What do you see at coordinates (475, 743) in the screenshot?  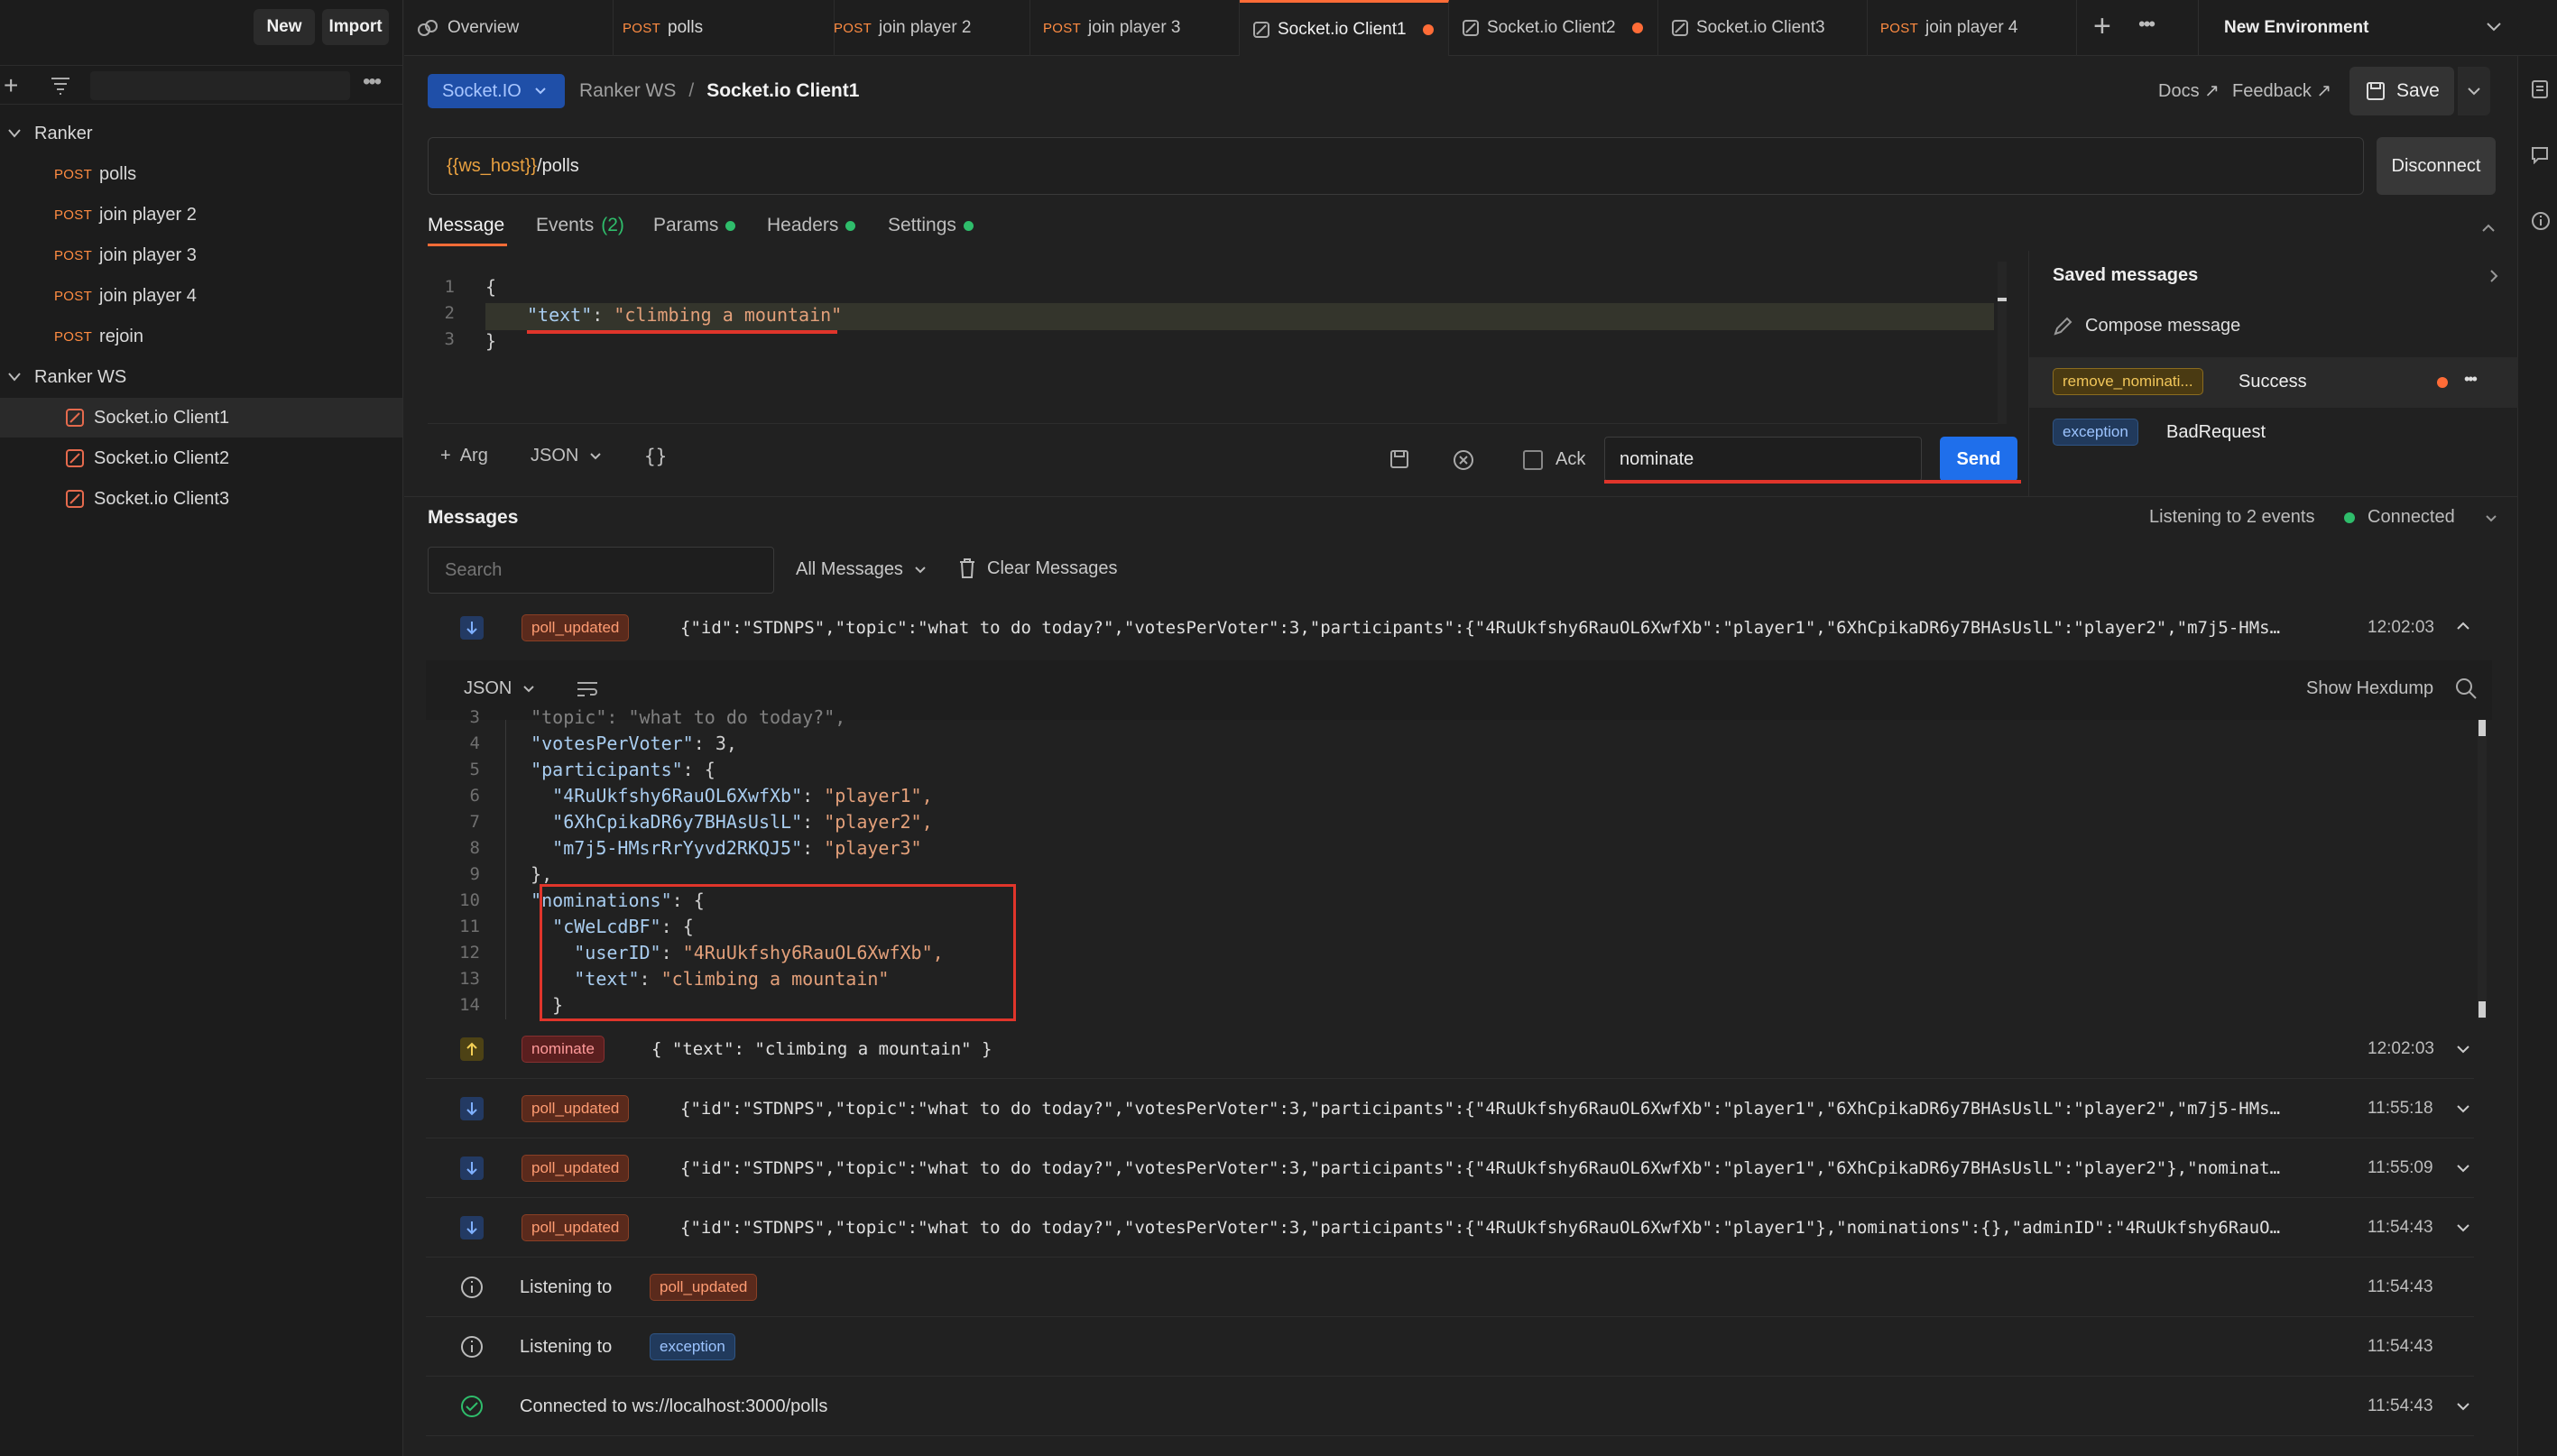 I see `line-number: 4` at bounding box center [475, 743].